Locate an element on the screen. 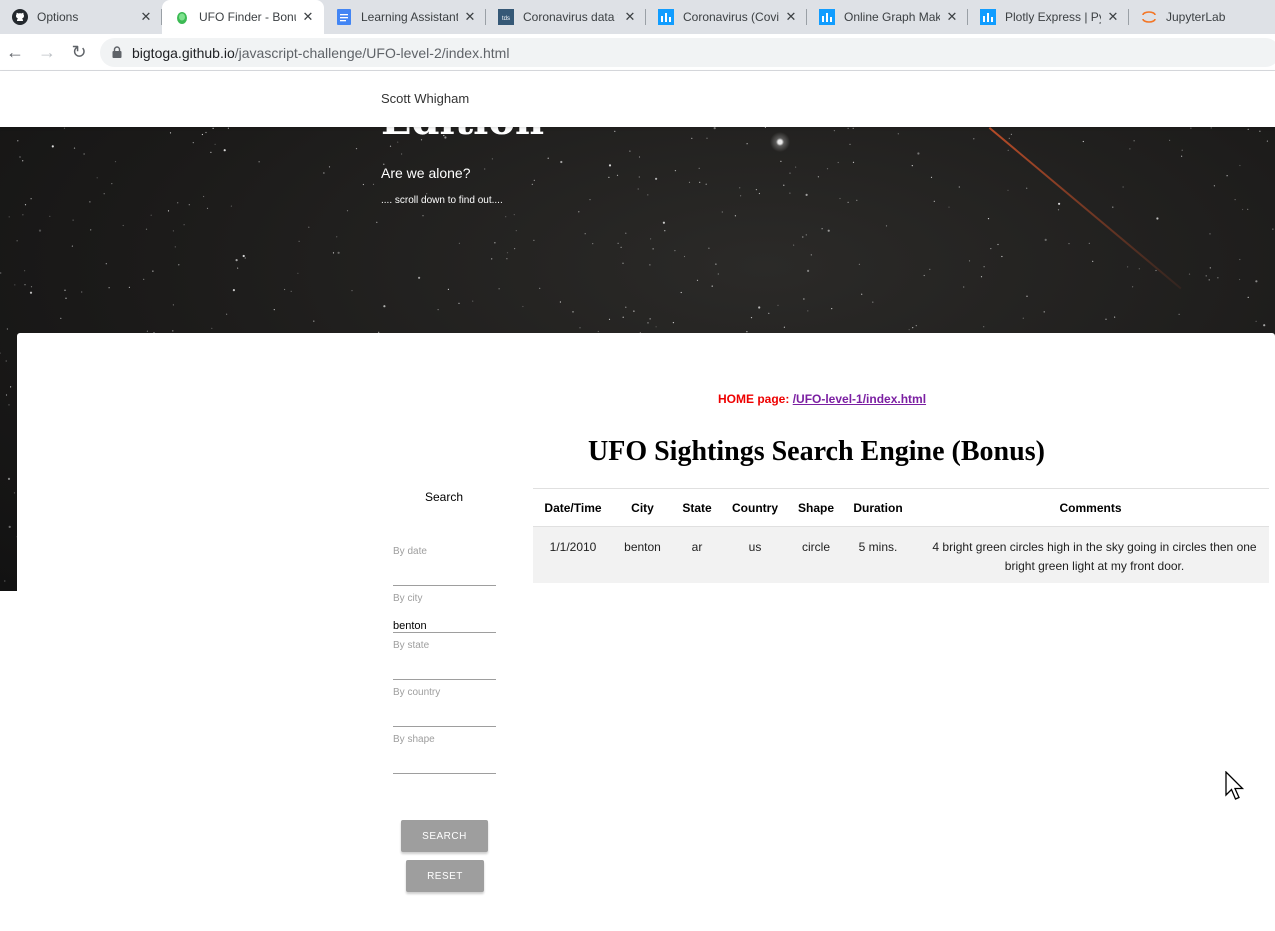 The width and height of the screenshot is (1275, 931). column-header: Comments is located at coordinates (1090, 507).